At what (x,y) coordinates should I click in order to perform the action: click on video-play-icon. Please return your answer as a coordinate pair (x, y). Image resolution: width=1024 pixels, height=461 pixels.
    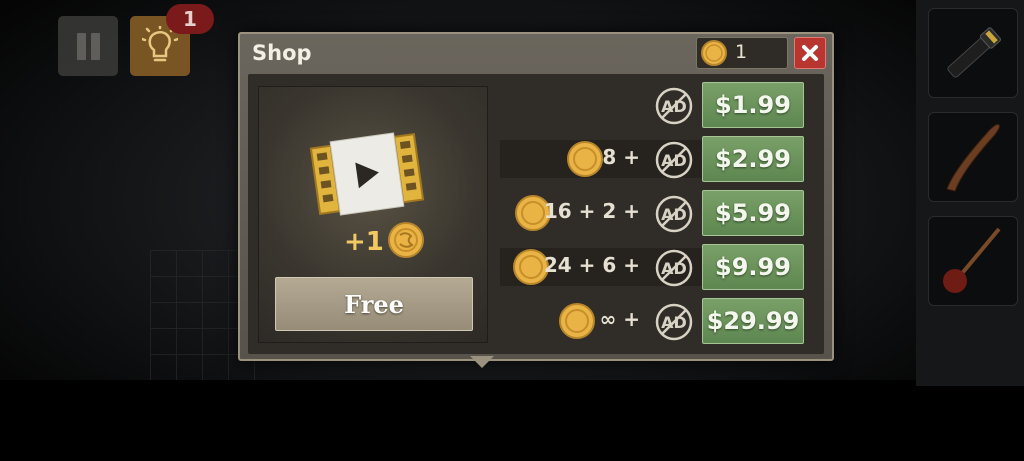
    Looking at the image, I should click on (367, 174).